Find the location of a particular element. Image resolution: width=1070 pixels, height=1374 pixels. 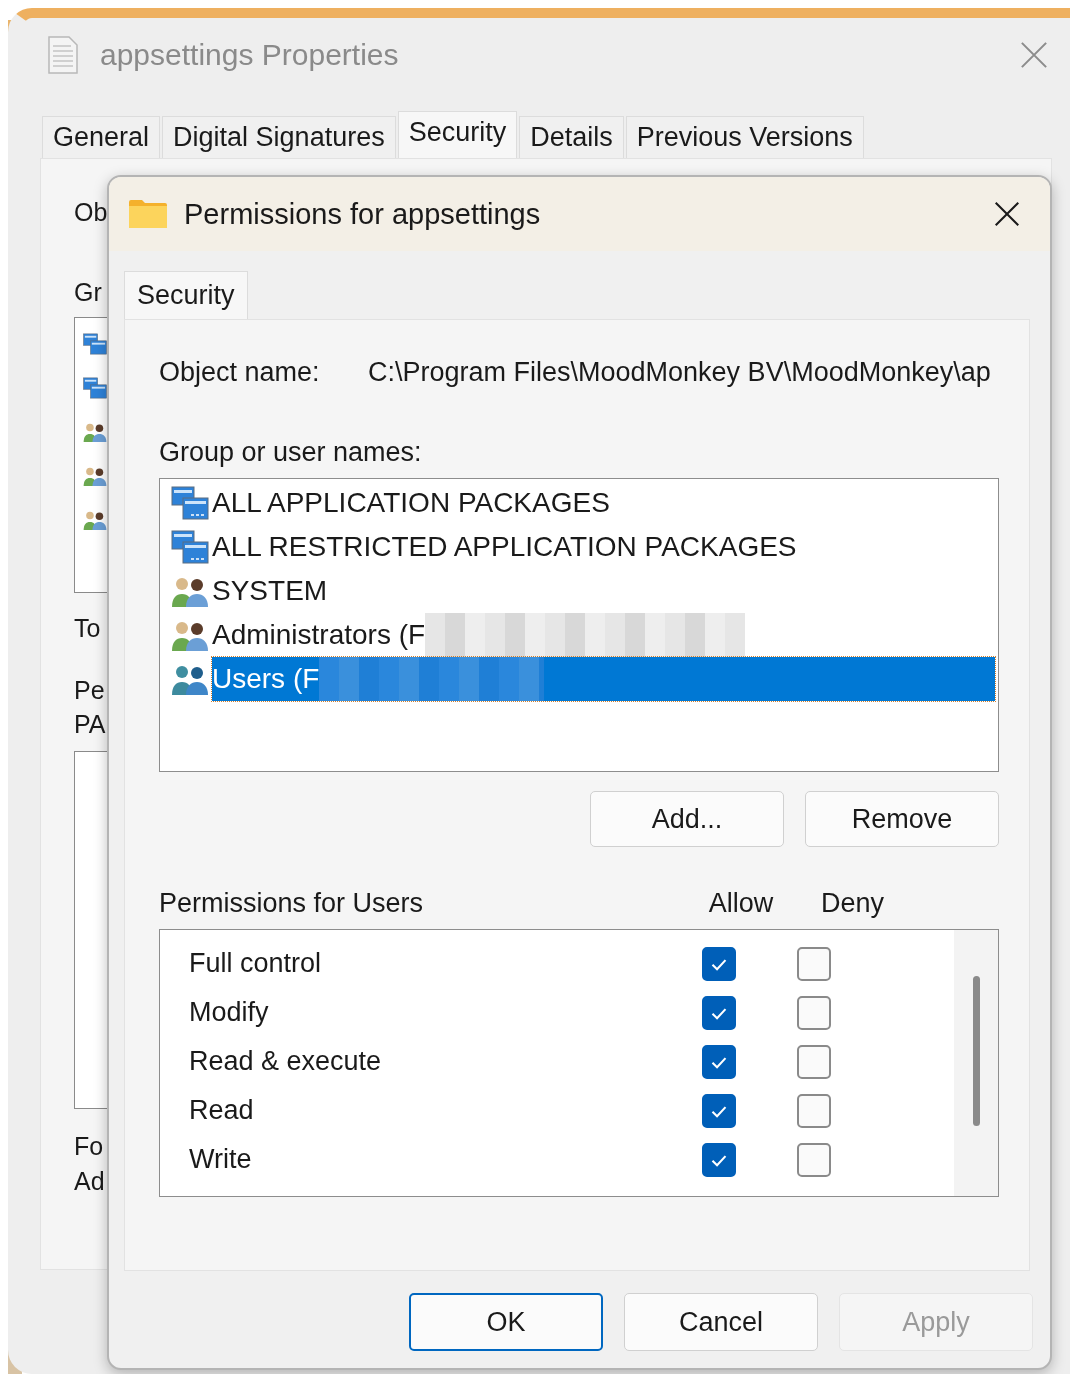

document-icon is located at coordinates (63, 55).